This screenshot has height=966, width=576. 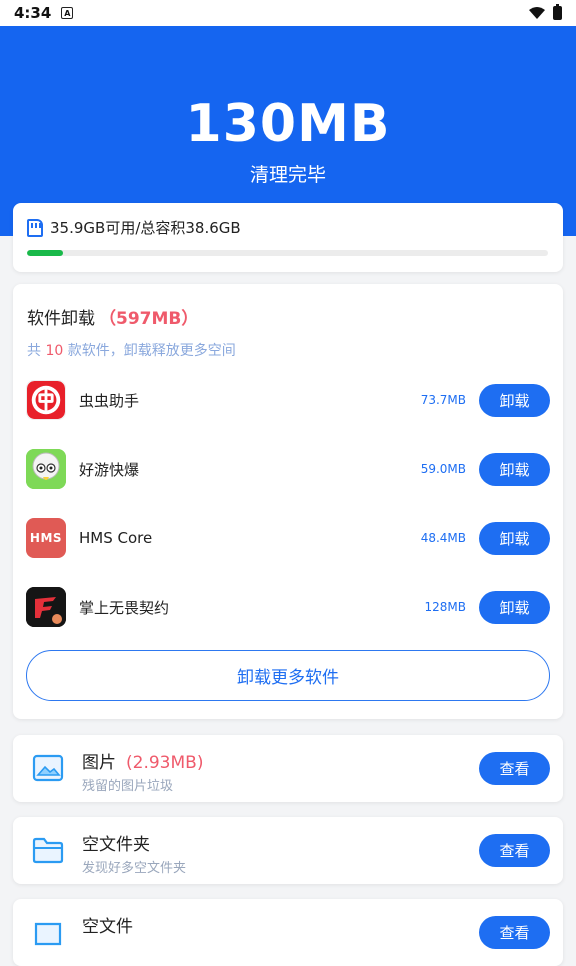 I want to click on empty-files-card: 空文件 查看, so click(x=288, y=932).